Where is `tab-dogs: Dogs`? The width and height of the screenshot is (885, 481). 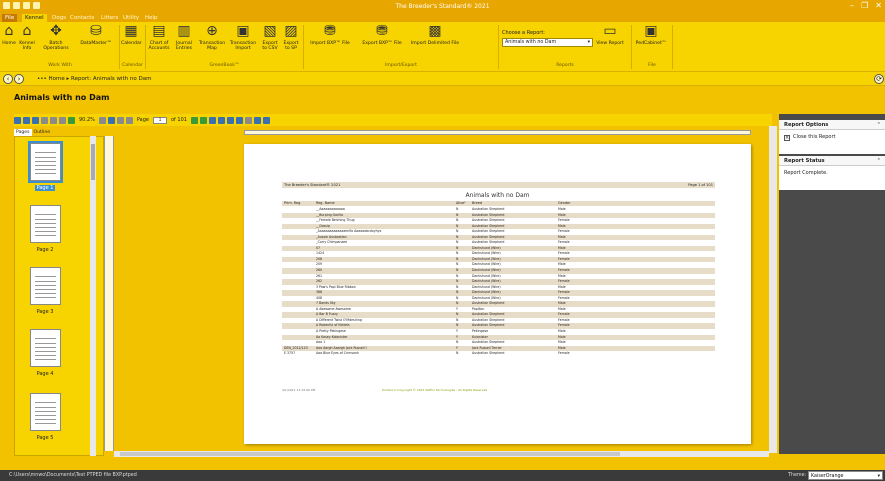
tab-dogs: Dogs is located at coordinates (59, 18).